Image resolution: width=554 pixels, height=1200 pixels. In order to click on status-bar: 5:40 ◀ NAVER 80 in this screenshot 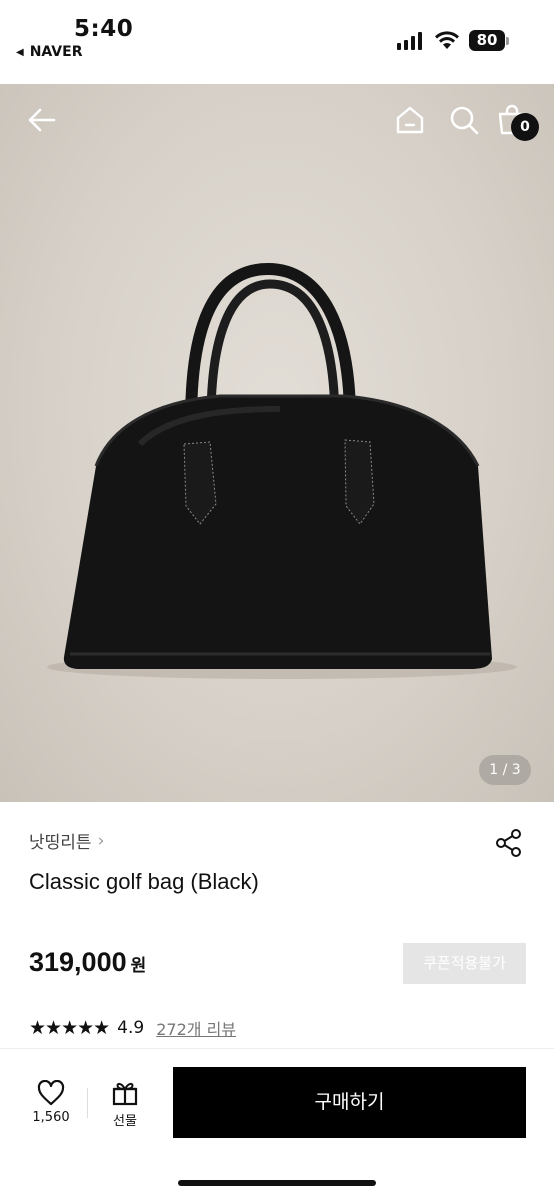, I will do `click(277, 42)`.